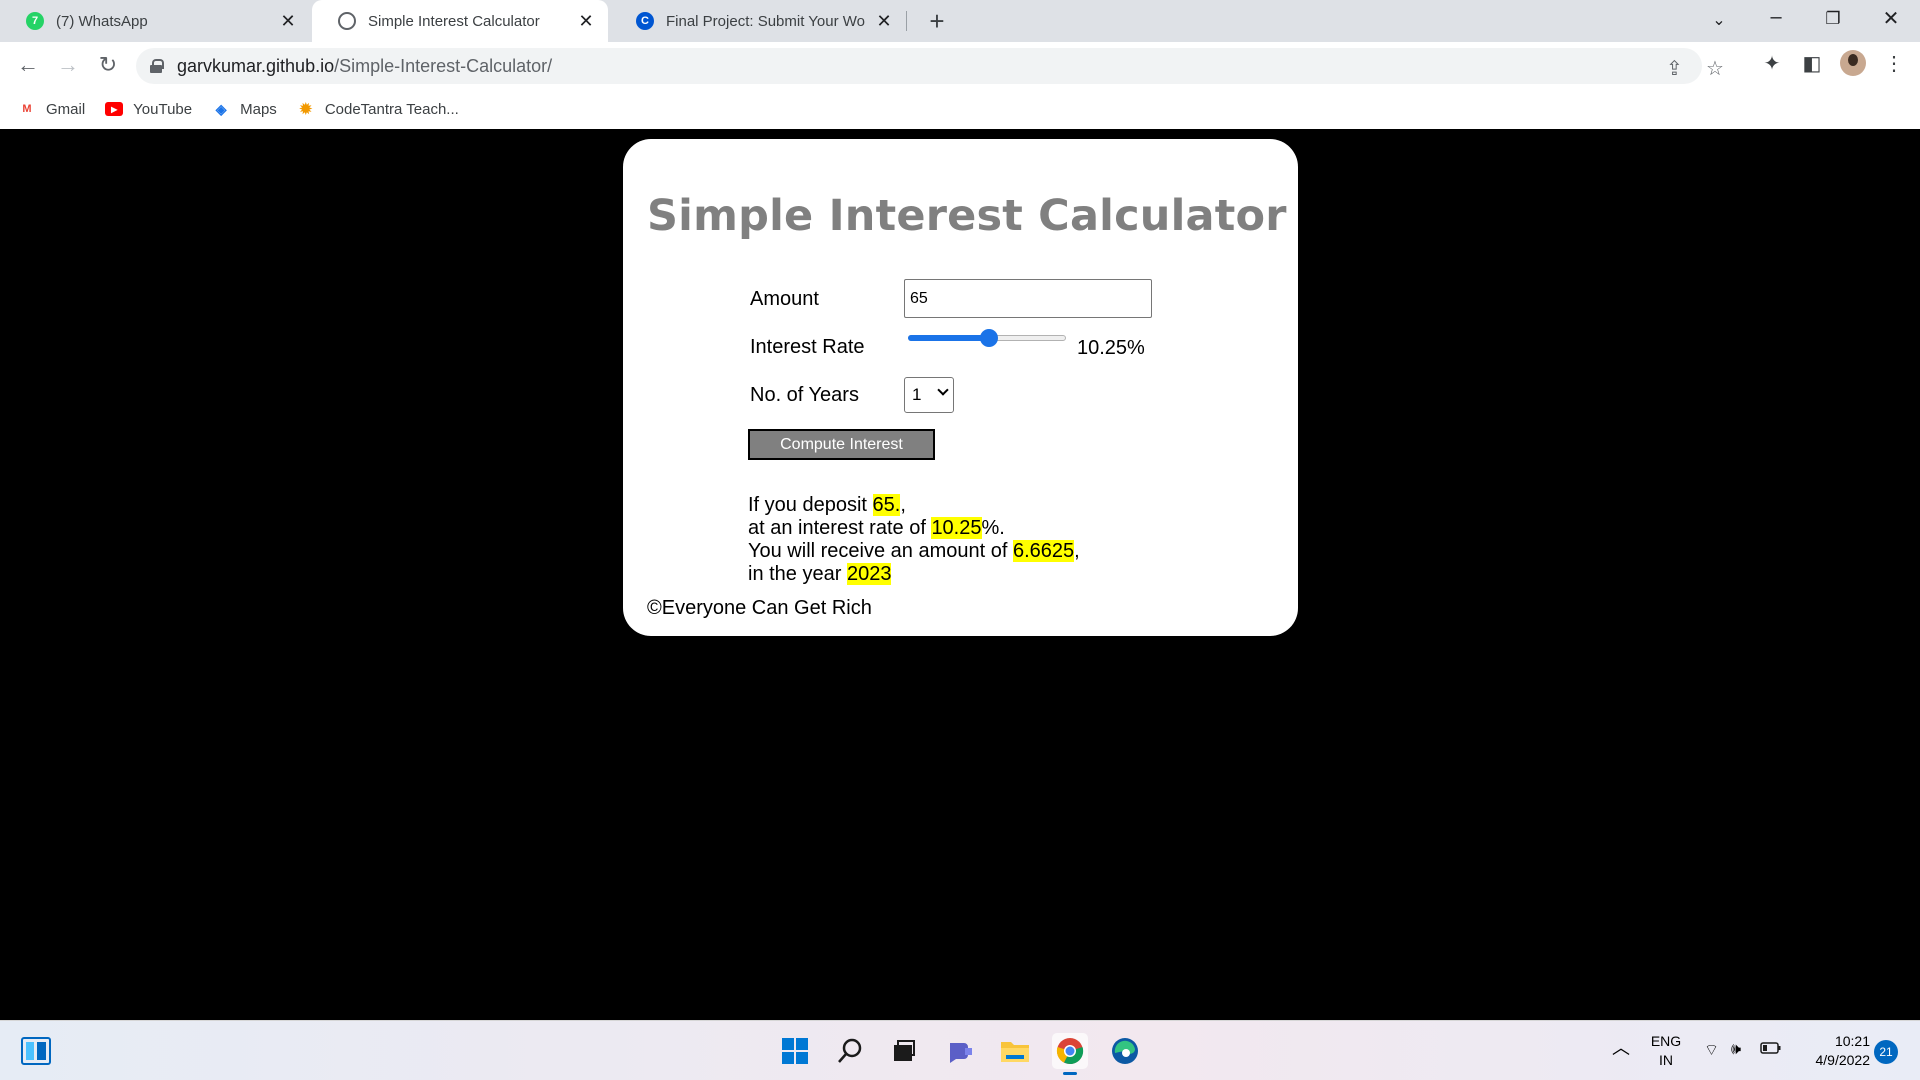 Image resolution: width=1920 pixels, height=1080 pixels. Describe the element at coordinates (163, 109) in the screenshot. I see `bookmark-label: YouTube` at that location.